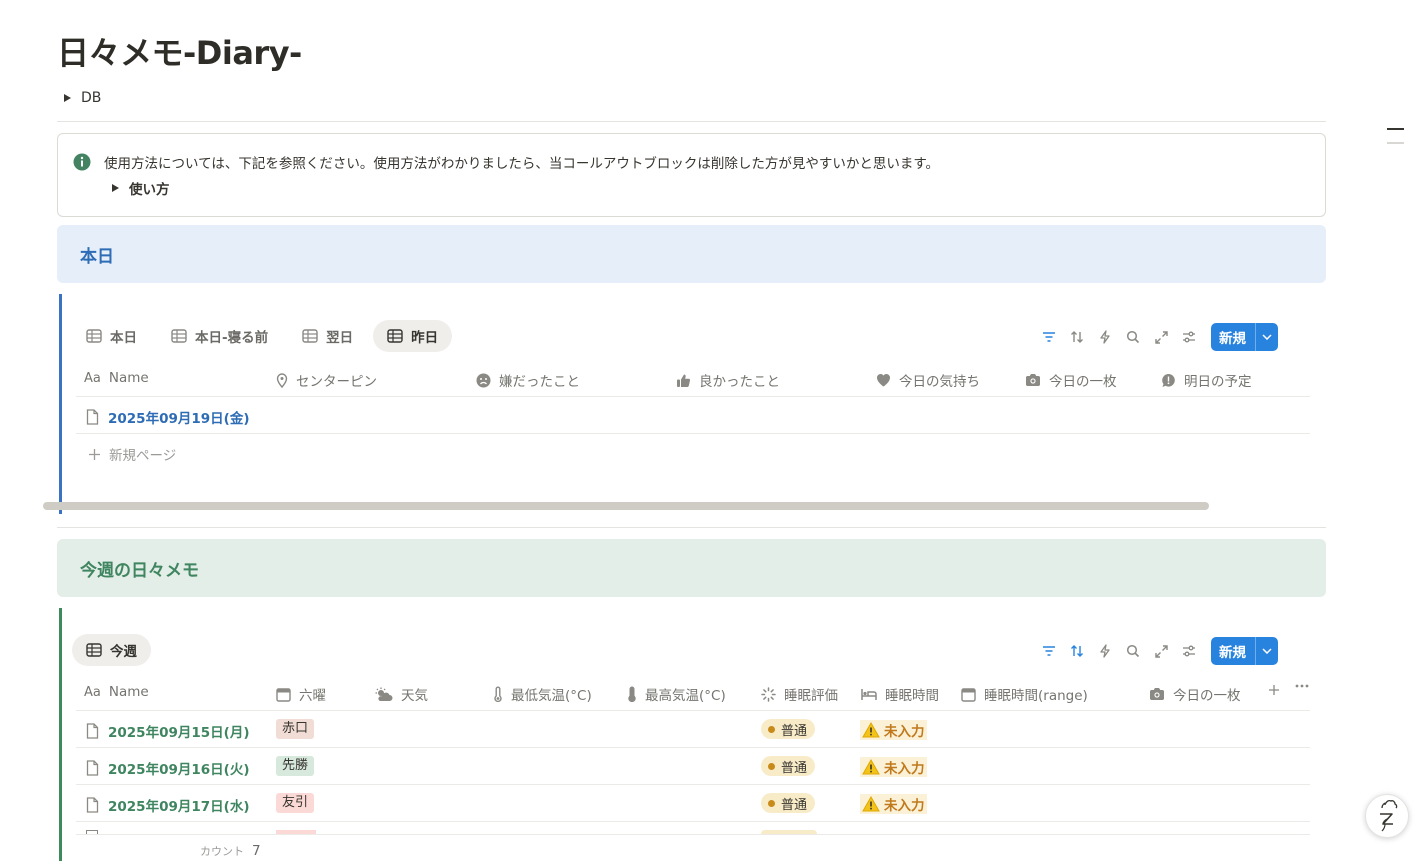 This screenshot has width=1419, height=861. Describe the element at coordinates (230, 851) in the screenshot. I see `count-summary: カウント 7` at that location.